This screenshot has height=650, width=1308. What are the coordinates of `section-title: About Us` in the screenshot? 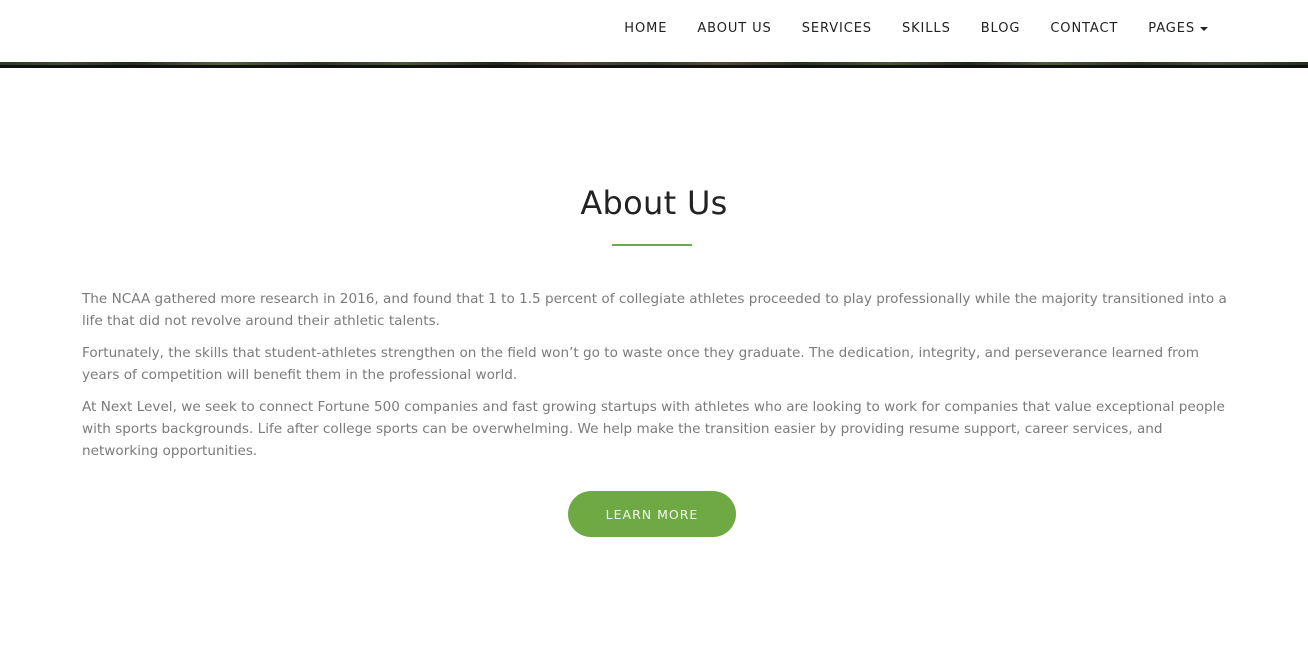 It's located at (654, 203).